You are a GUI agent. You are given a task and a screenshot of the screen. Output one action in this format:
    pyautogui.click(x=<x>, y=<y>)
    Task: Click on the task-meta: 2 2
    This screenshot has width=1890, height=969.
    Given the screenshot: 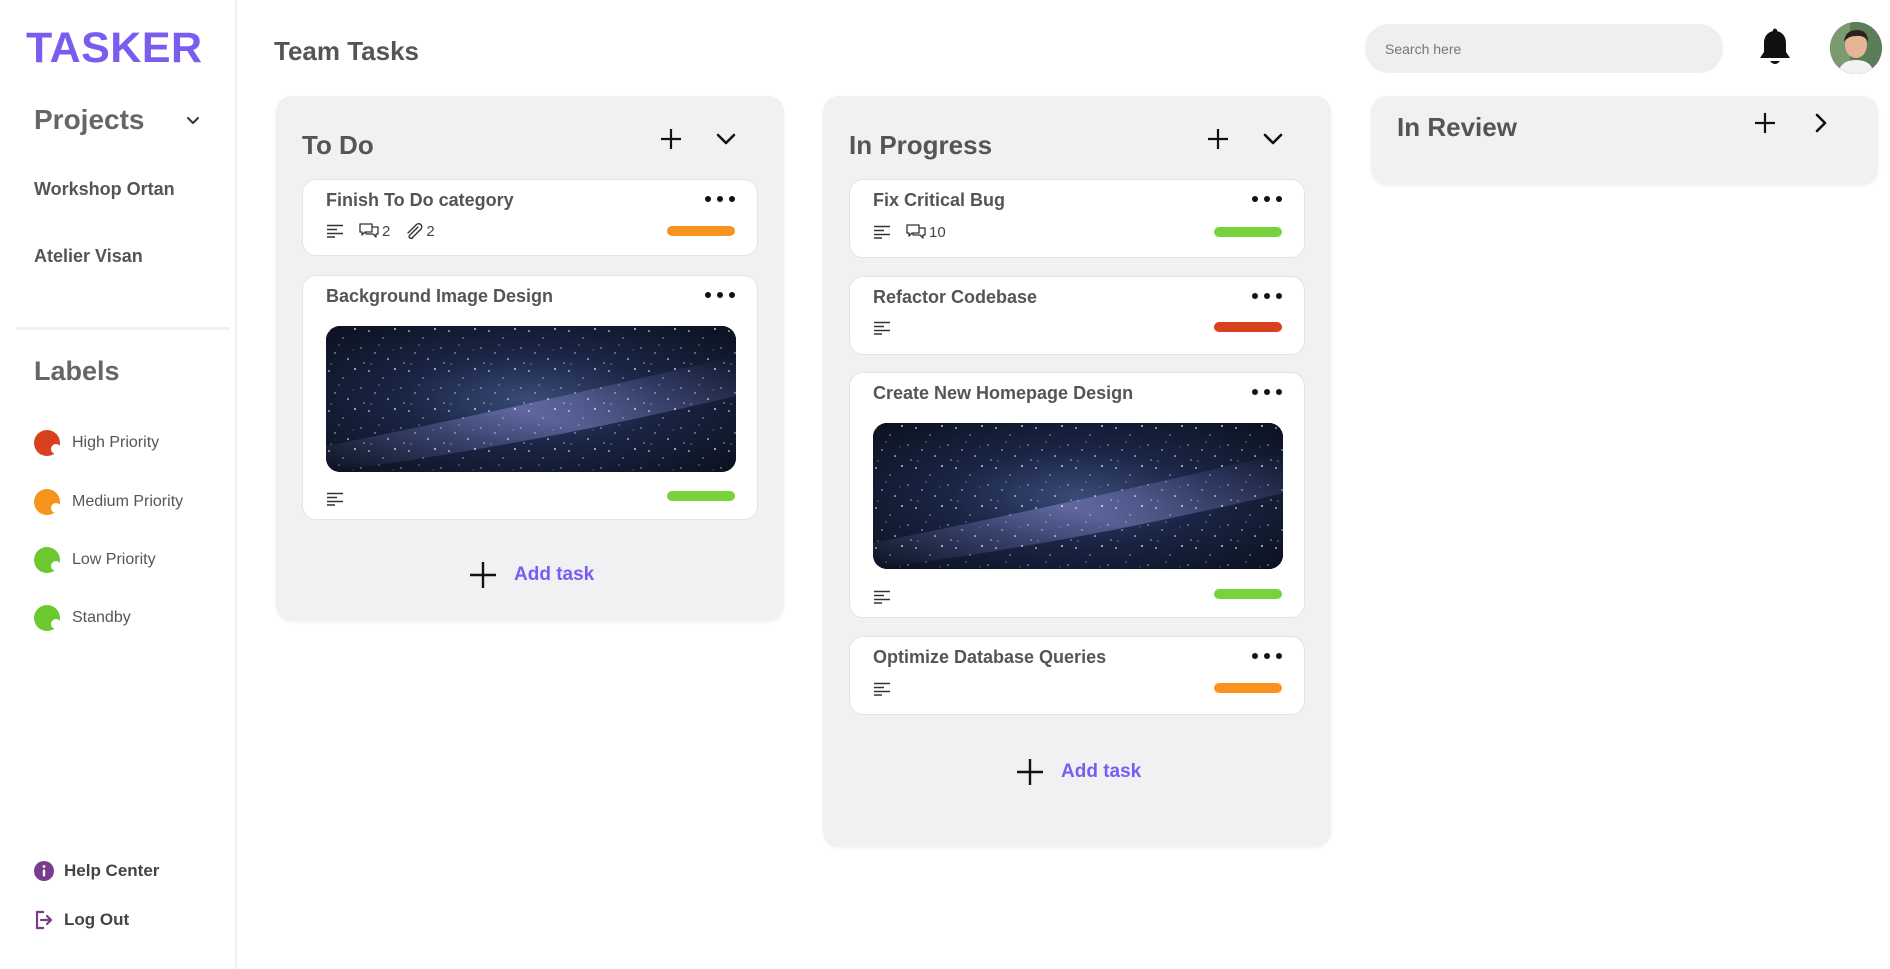 What is the action you would take?
    pyautogui.click(x=380, y=231)
    